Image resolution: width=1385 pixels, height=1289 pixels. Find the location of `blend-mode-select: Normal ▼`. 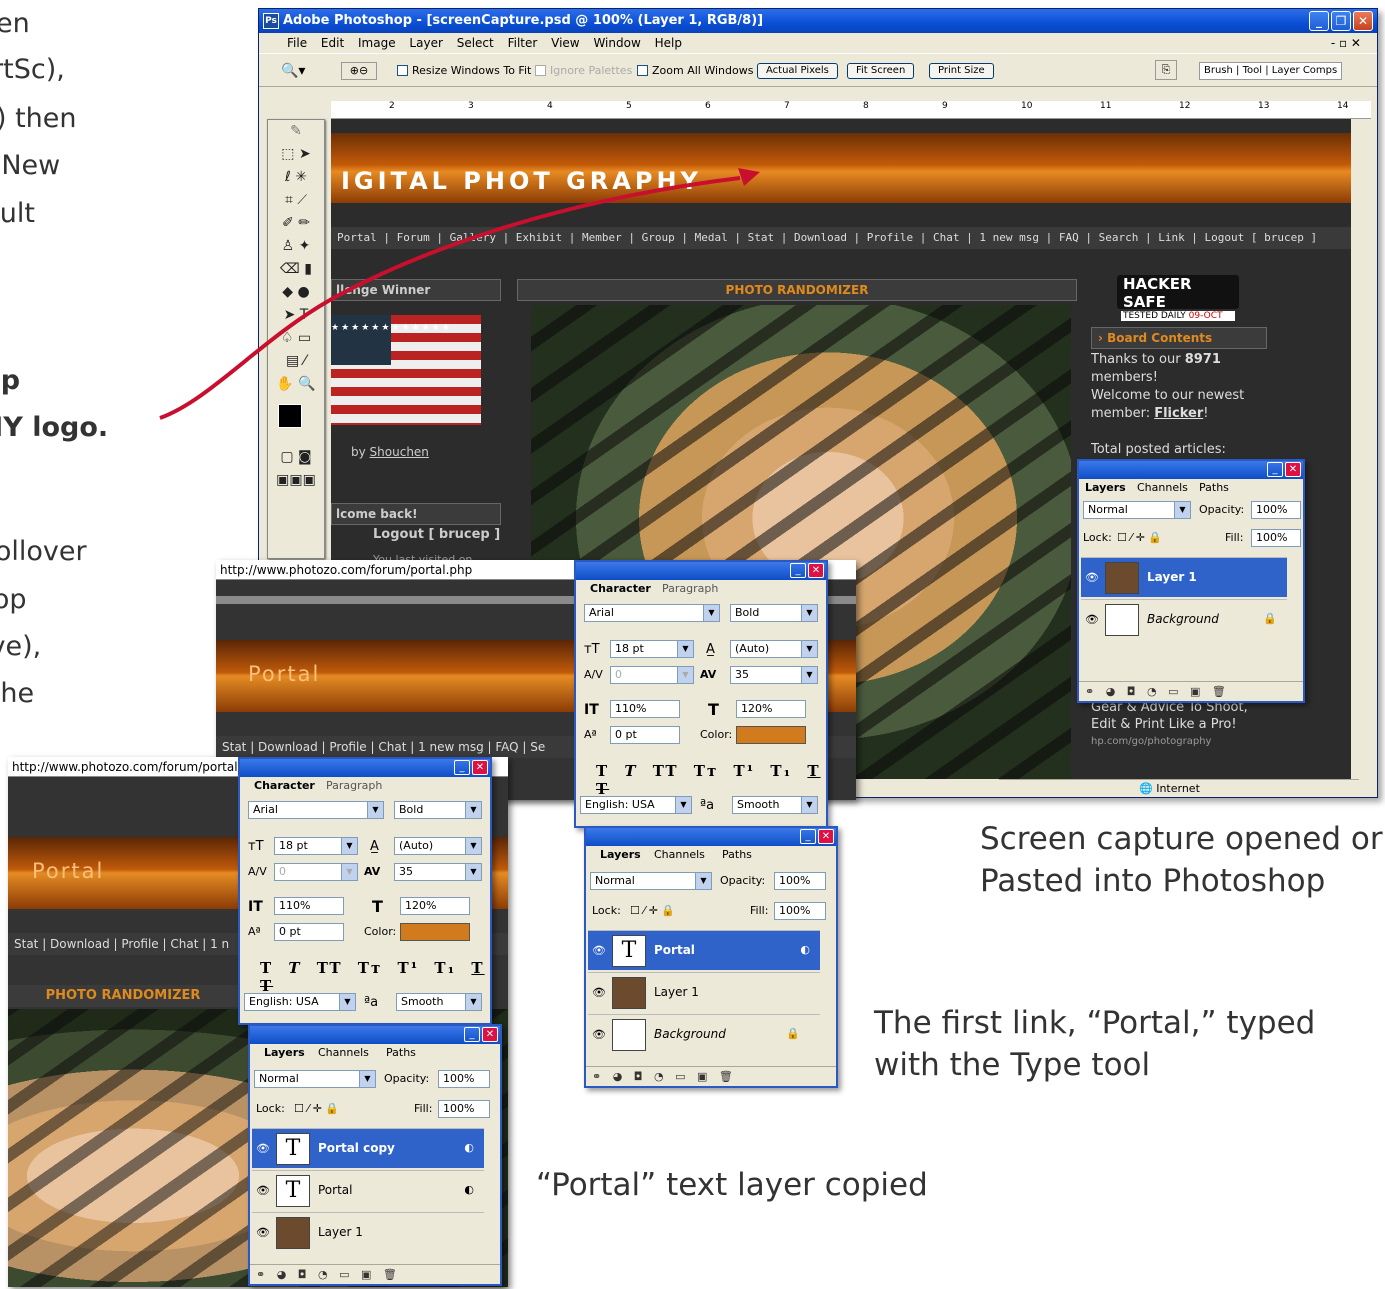

blend-mode-select: Normal ▼ is located at coordinates (1137, 510).